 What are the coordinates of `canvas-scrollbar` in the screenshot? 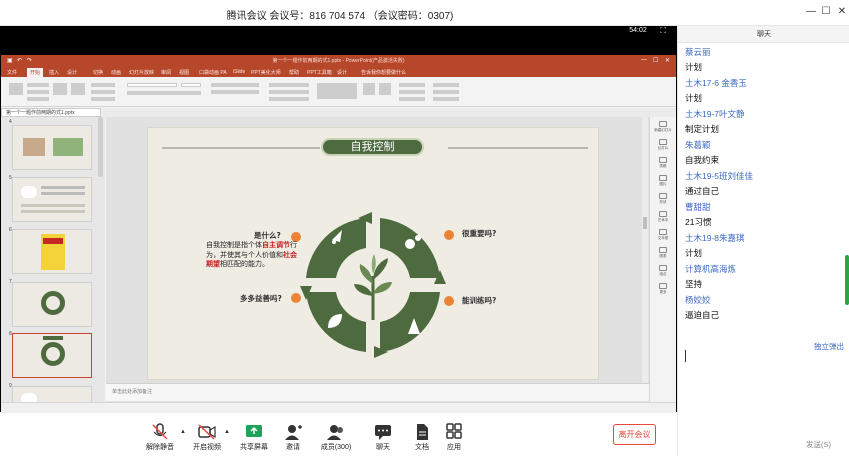 It's located at (645, 250).